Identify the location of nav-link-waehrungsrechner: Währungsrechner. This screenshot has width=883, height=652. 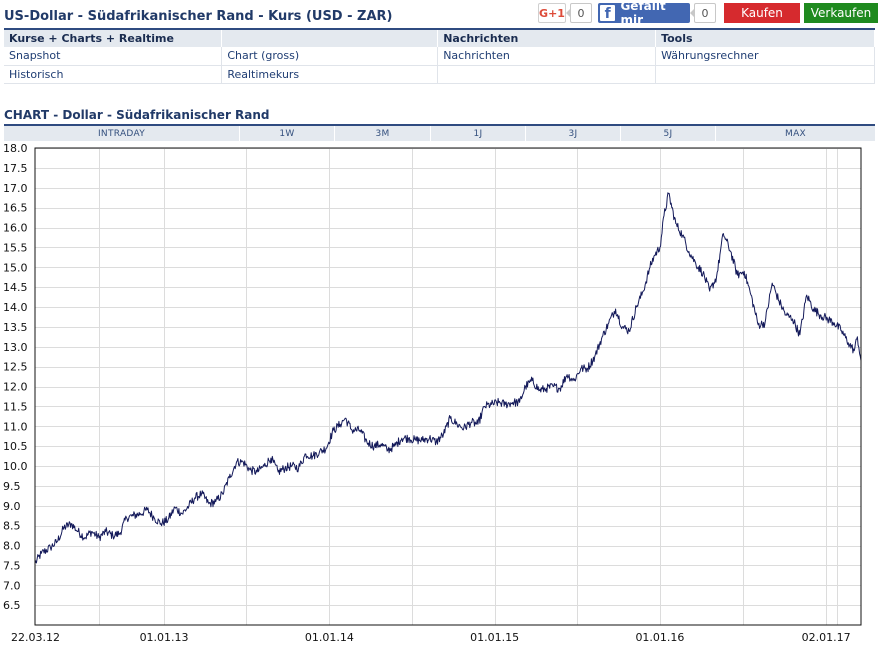
(765, 56).